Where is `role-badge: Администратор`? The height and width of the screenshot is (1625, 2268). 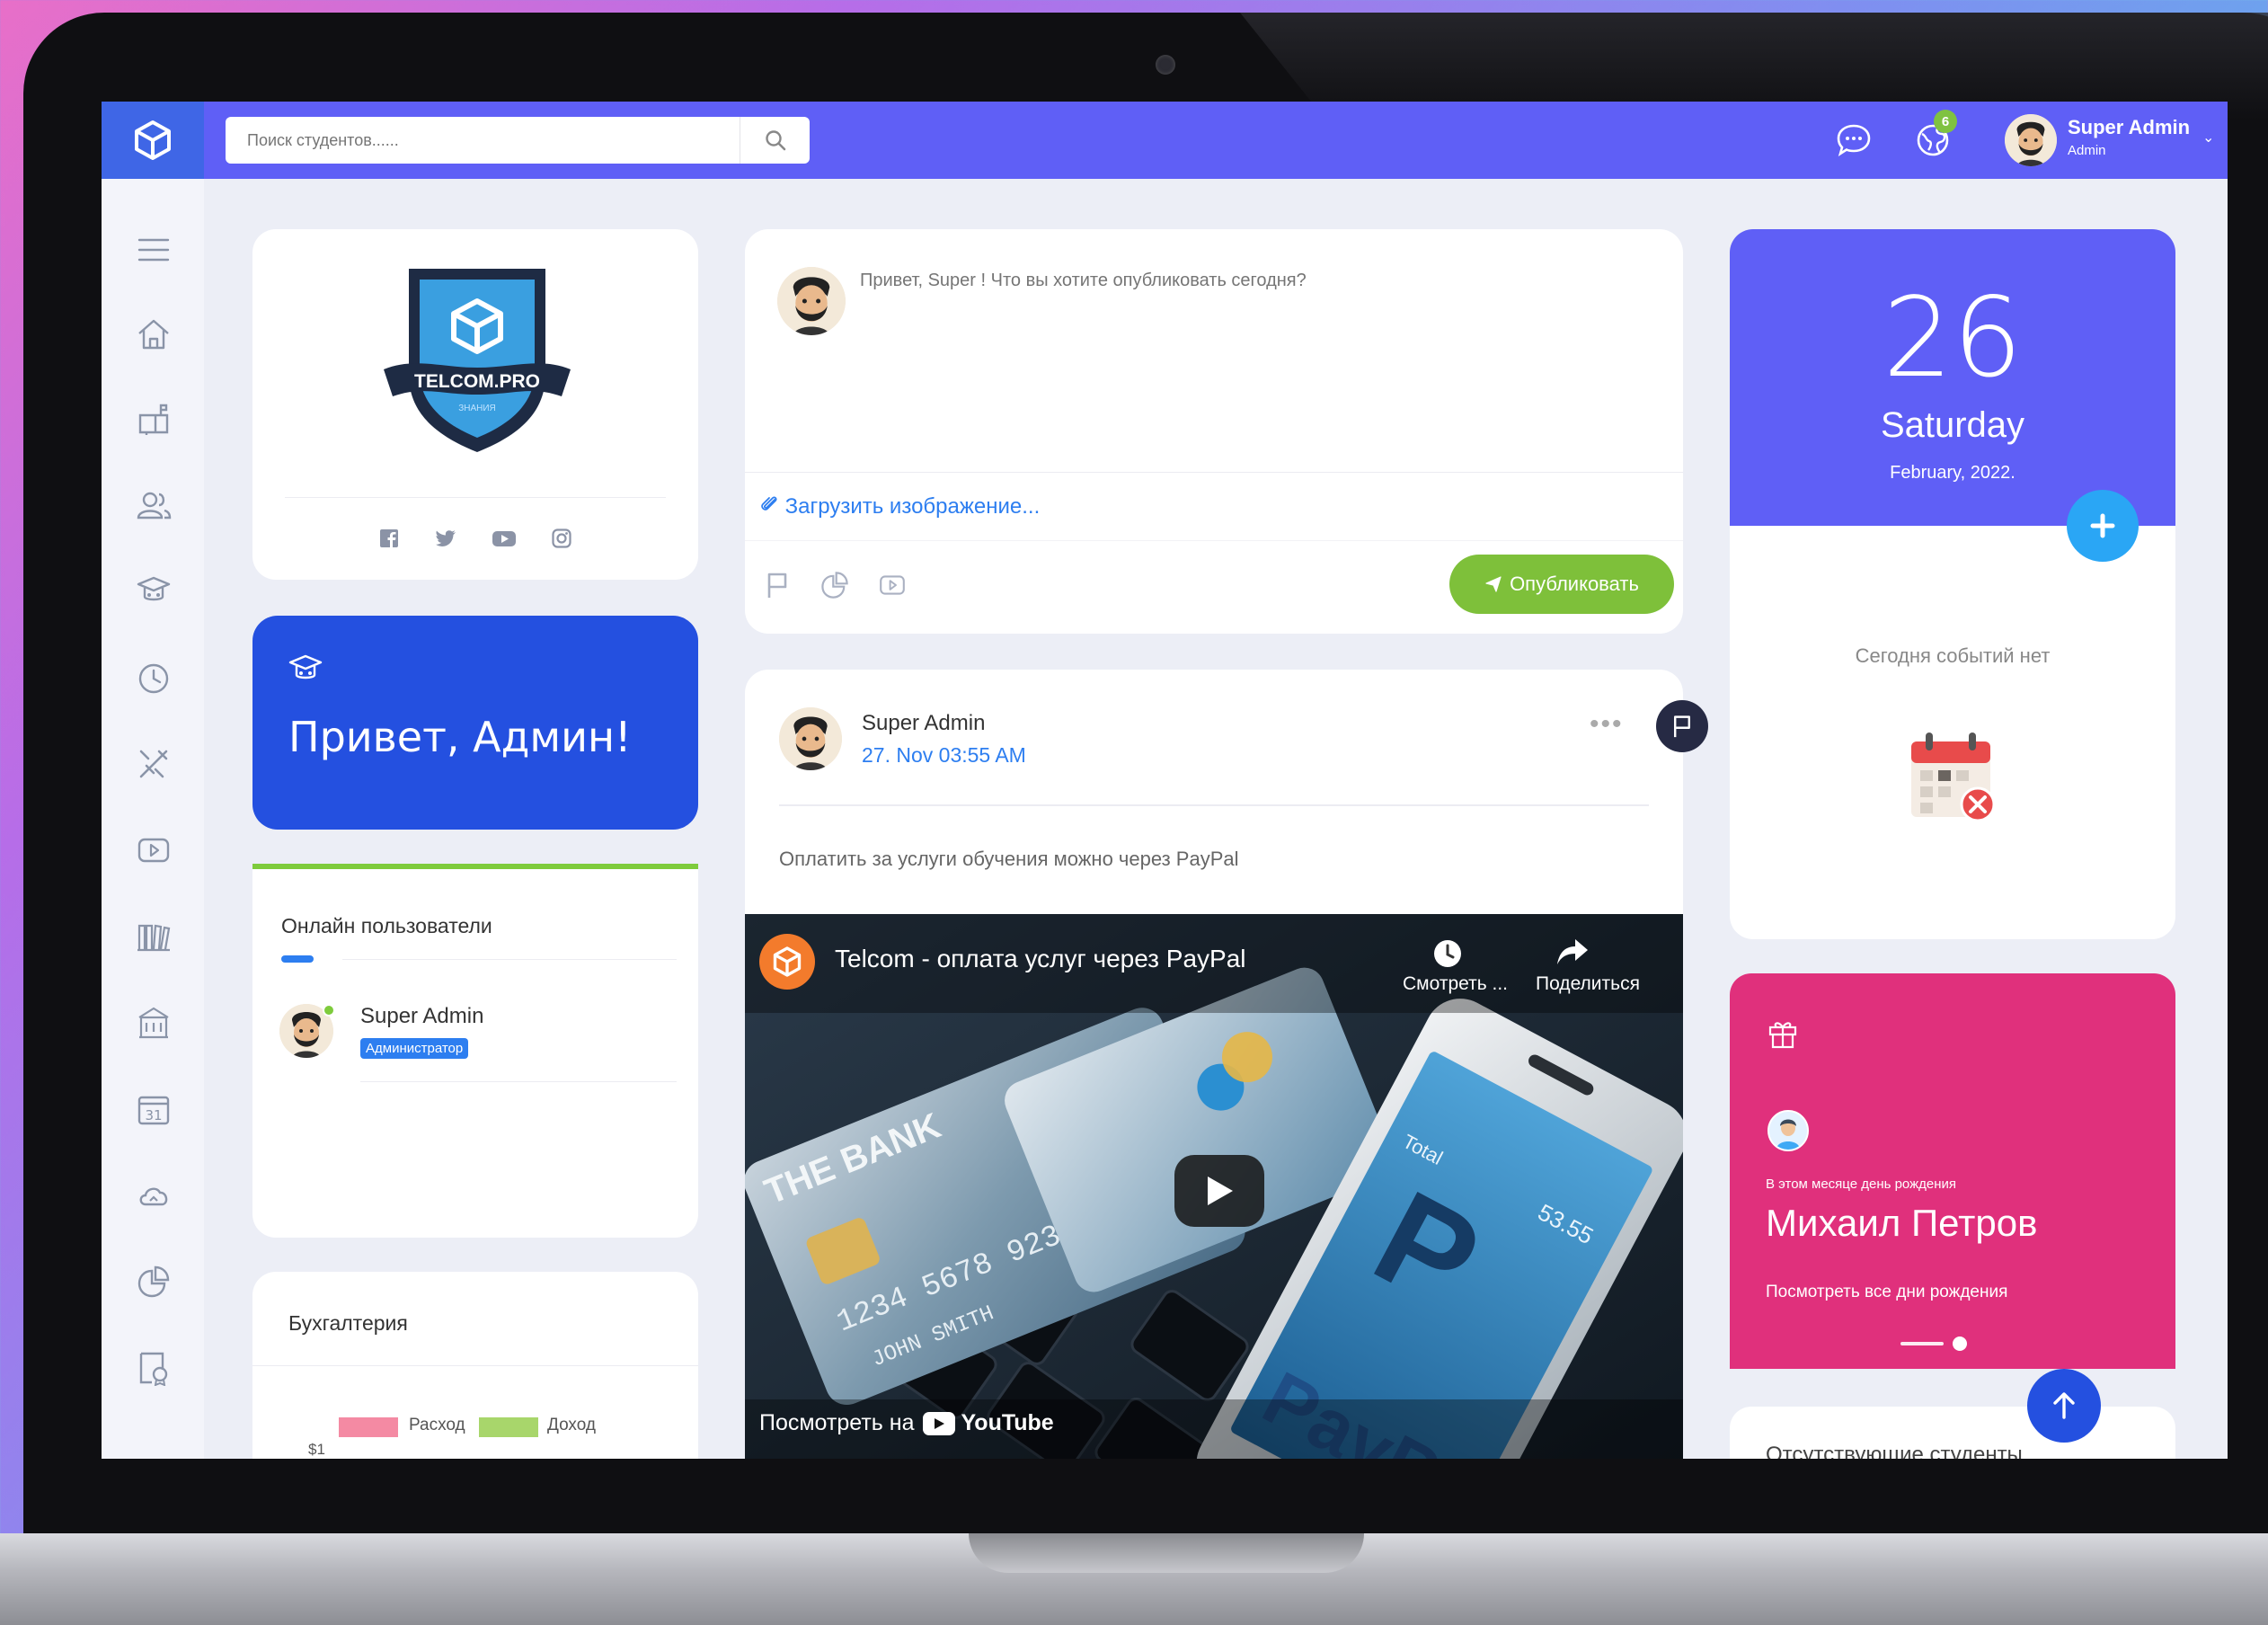 role-badge: Администратор is located at coordinates (414, 1048).